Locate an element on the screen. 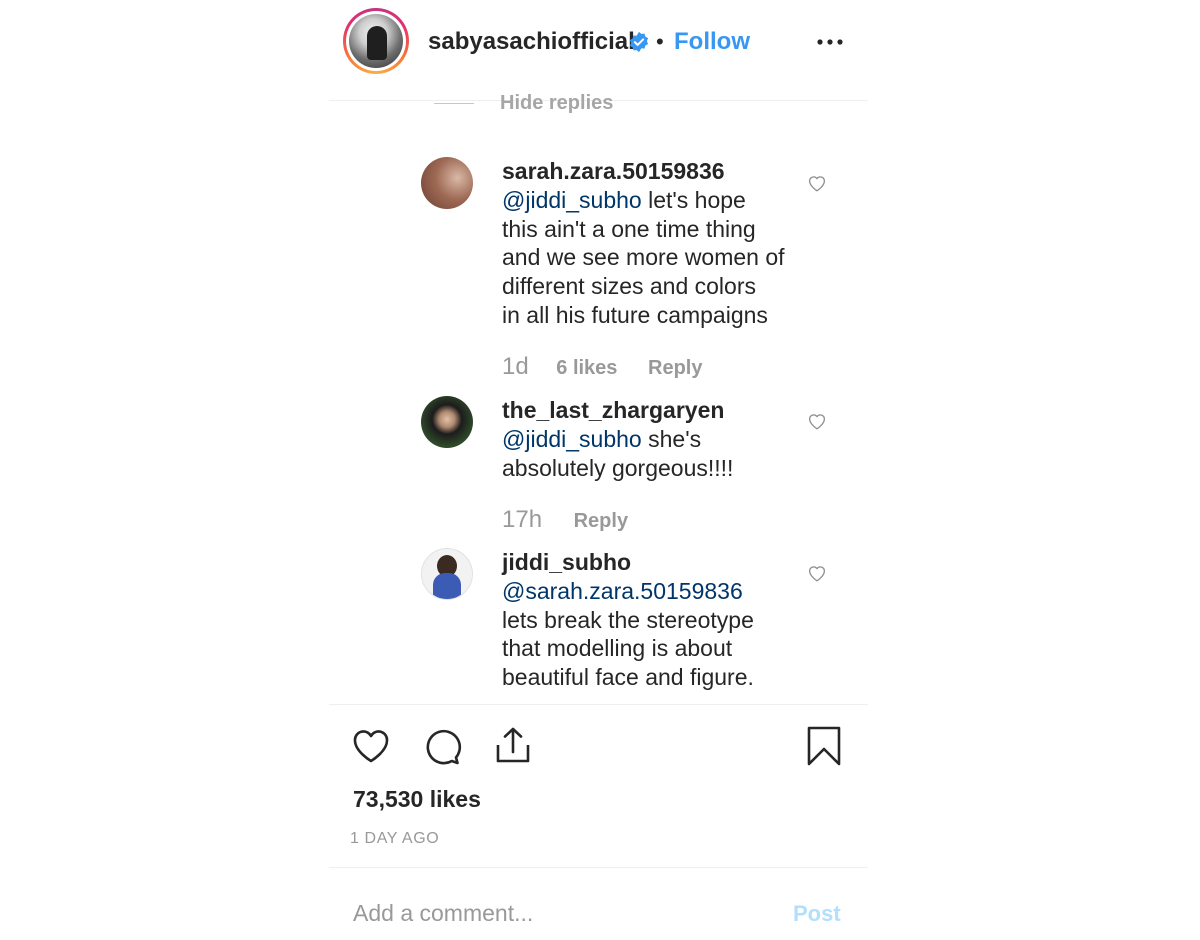 This screenshot has height=940, width=1200. comment-line: let's hope is located at coordinates (697, 199).